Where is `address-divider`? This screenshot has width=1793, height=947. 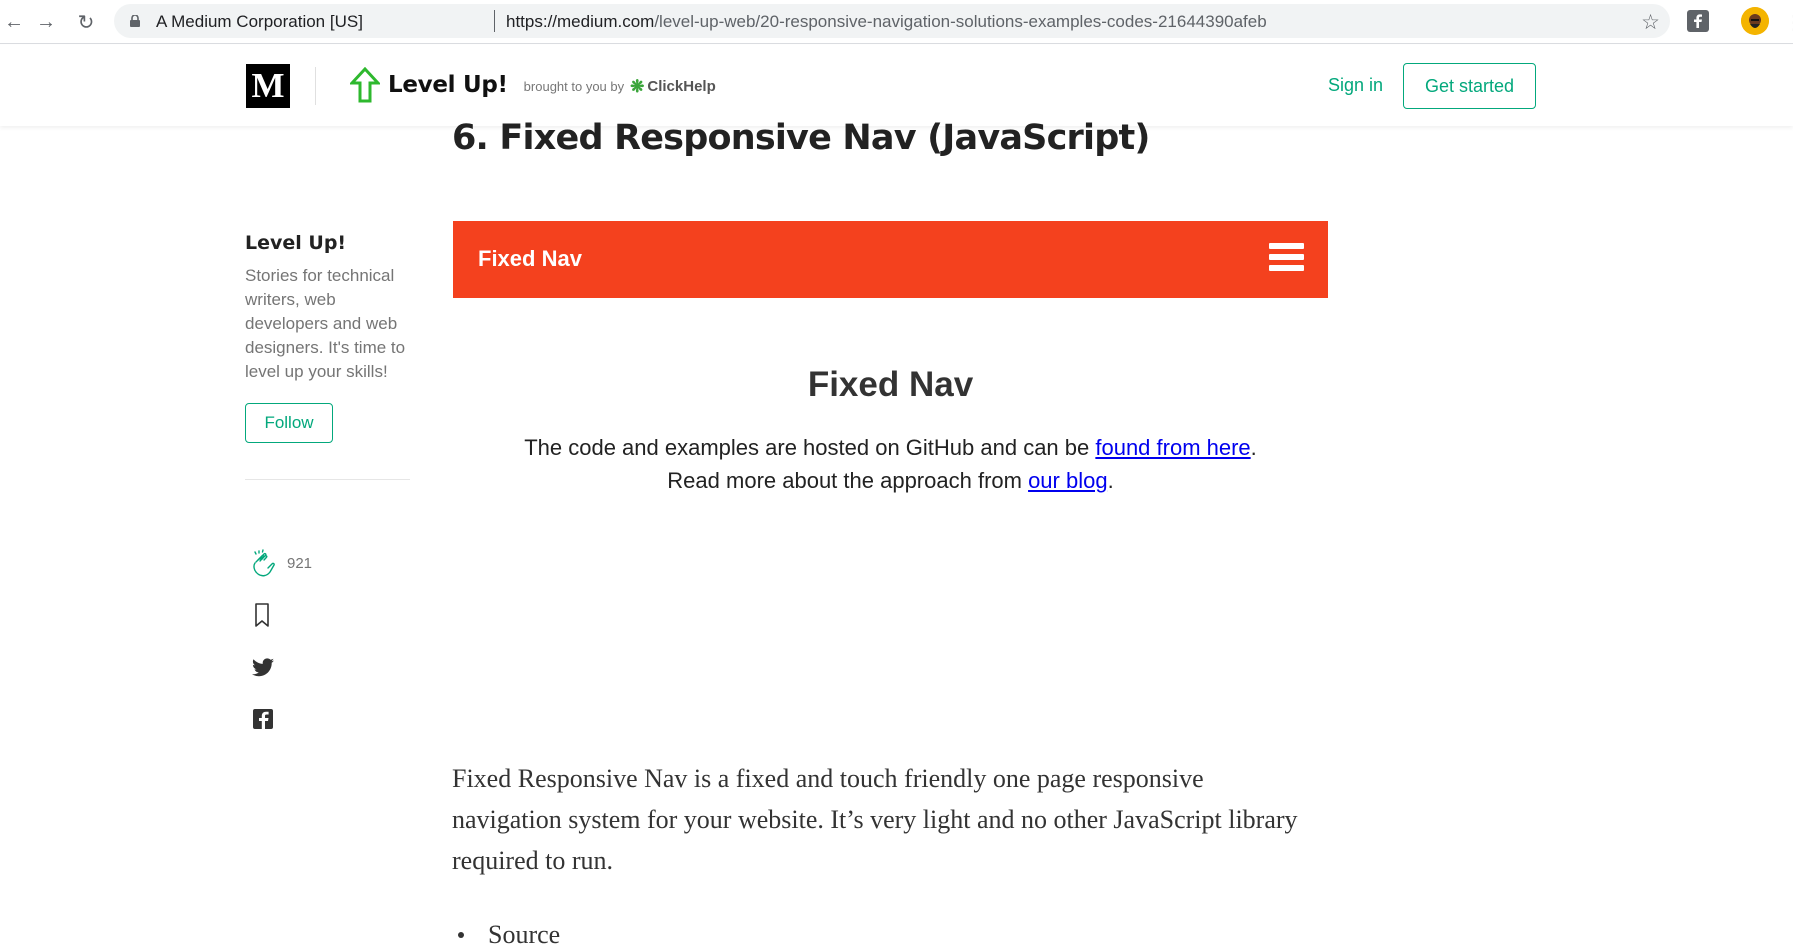 address-divider is located at coordinates (494, 21).